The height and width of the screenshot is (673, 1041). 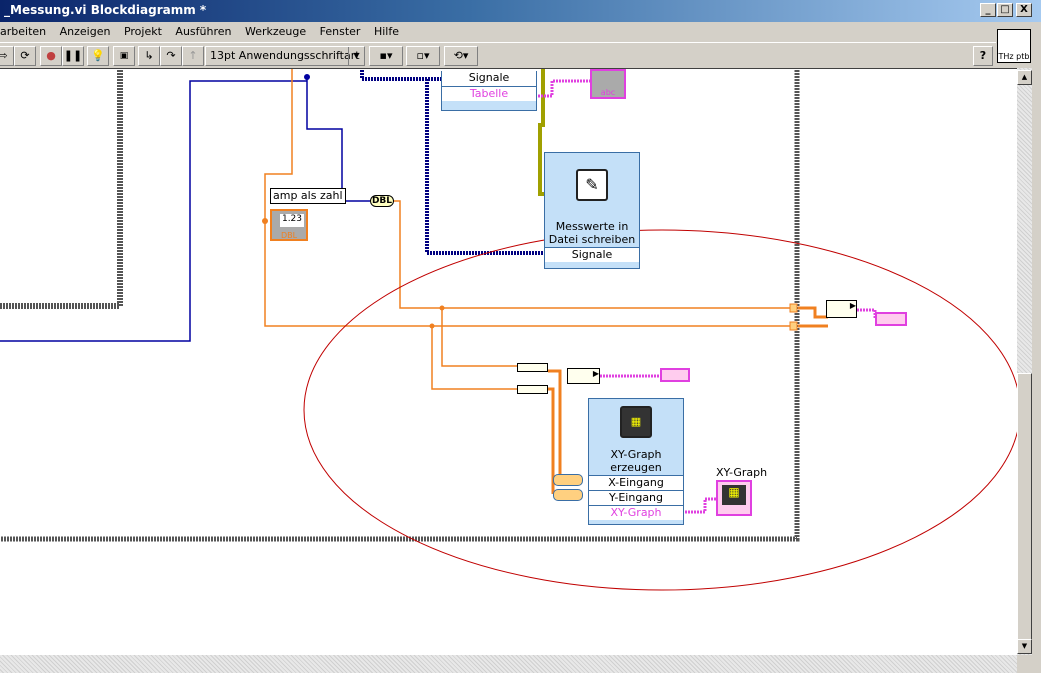 What do you see at coordinates (742, 472) in the screenshot?
I see `xy-graph-label: XY-Graph` at bounding box center [742, 472].